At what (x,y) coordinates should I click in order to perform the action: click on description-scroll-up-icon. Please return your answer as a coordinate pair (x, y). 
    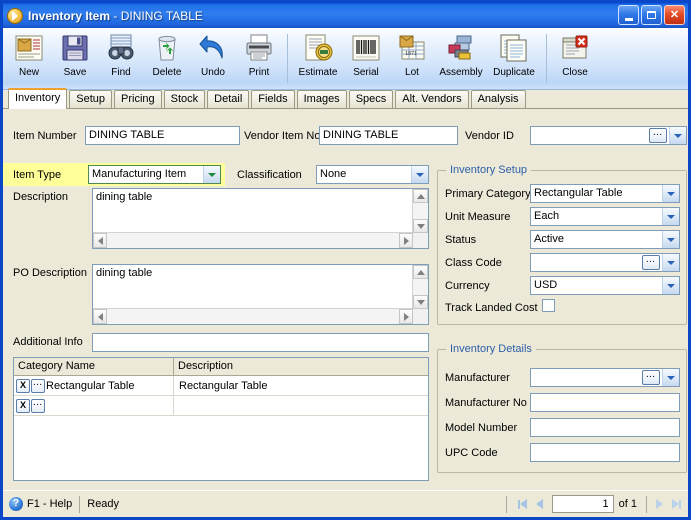
    Looking at the image, I should click on (420, 196).